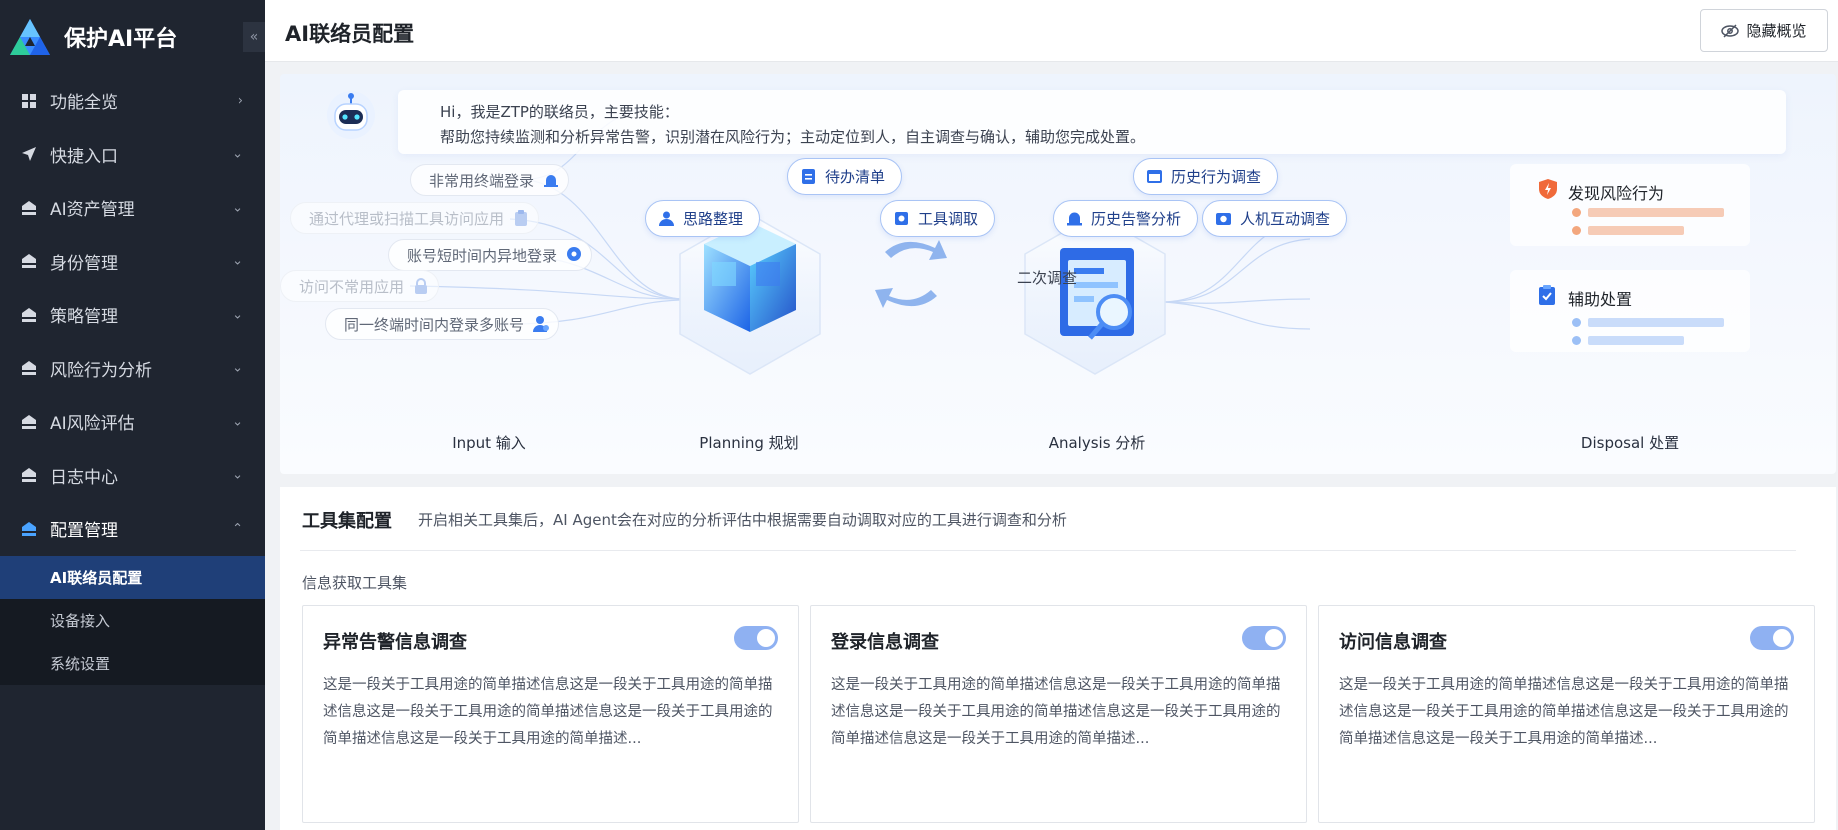 Image resolution: width=1838 pixels, height=830 pixels. I want to click on chip-label: 待办清单, so click(855, 177).